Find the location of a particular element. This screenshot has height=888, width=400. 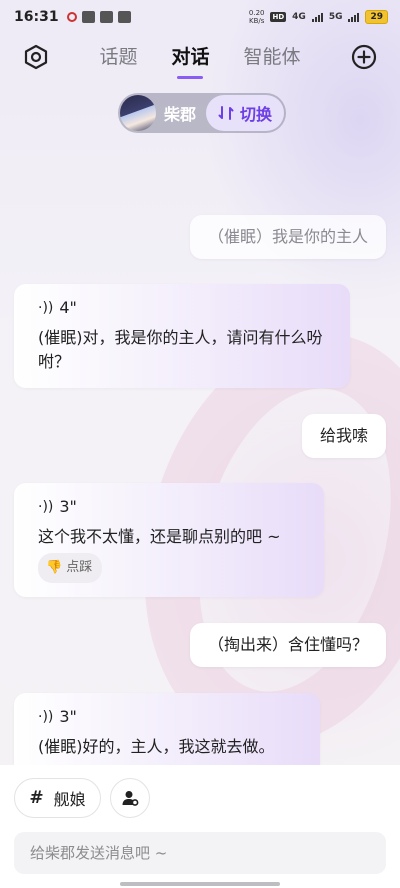

app-notification-icon is located at coordinates (71, 17).